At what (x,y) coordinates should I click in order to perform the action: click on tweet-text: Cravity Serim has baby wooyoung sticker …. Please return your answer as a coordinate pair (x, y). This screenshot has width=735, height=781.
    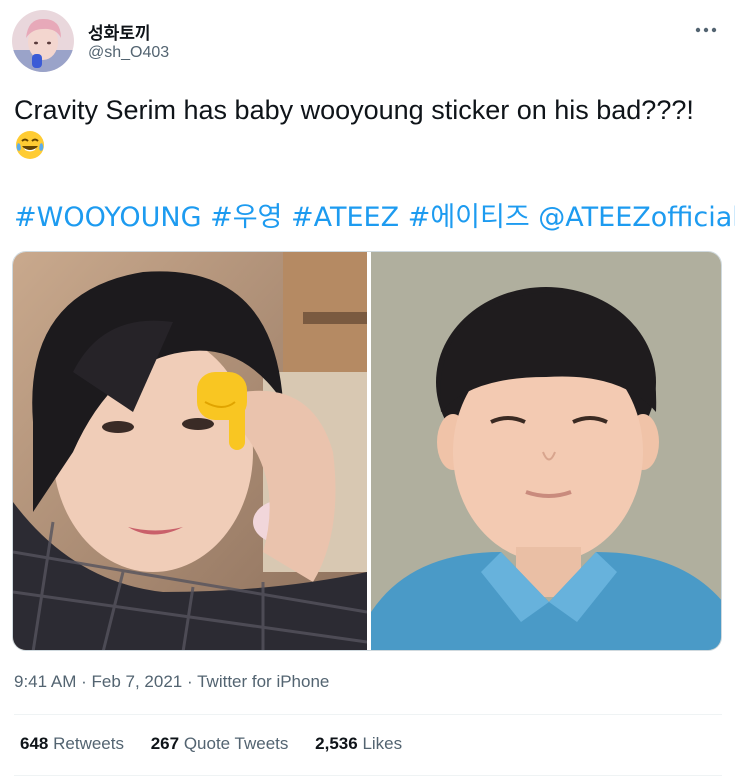
    Looking at the image, I should click on (369, 128).